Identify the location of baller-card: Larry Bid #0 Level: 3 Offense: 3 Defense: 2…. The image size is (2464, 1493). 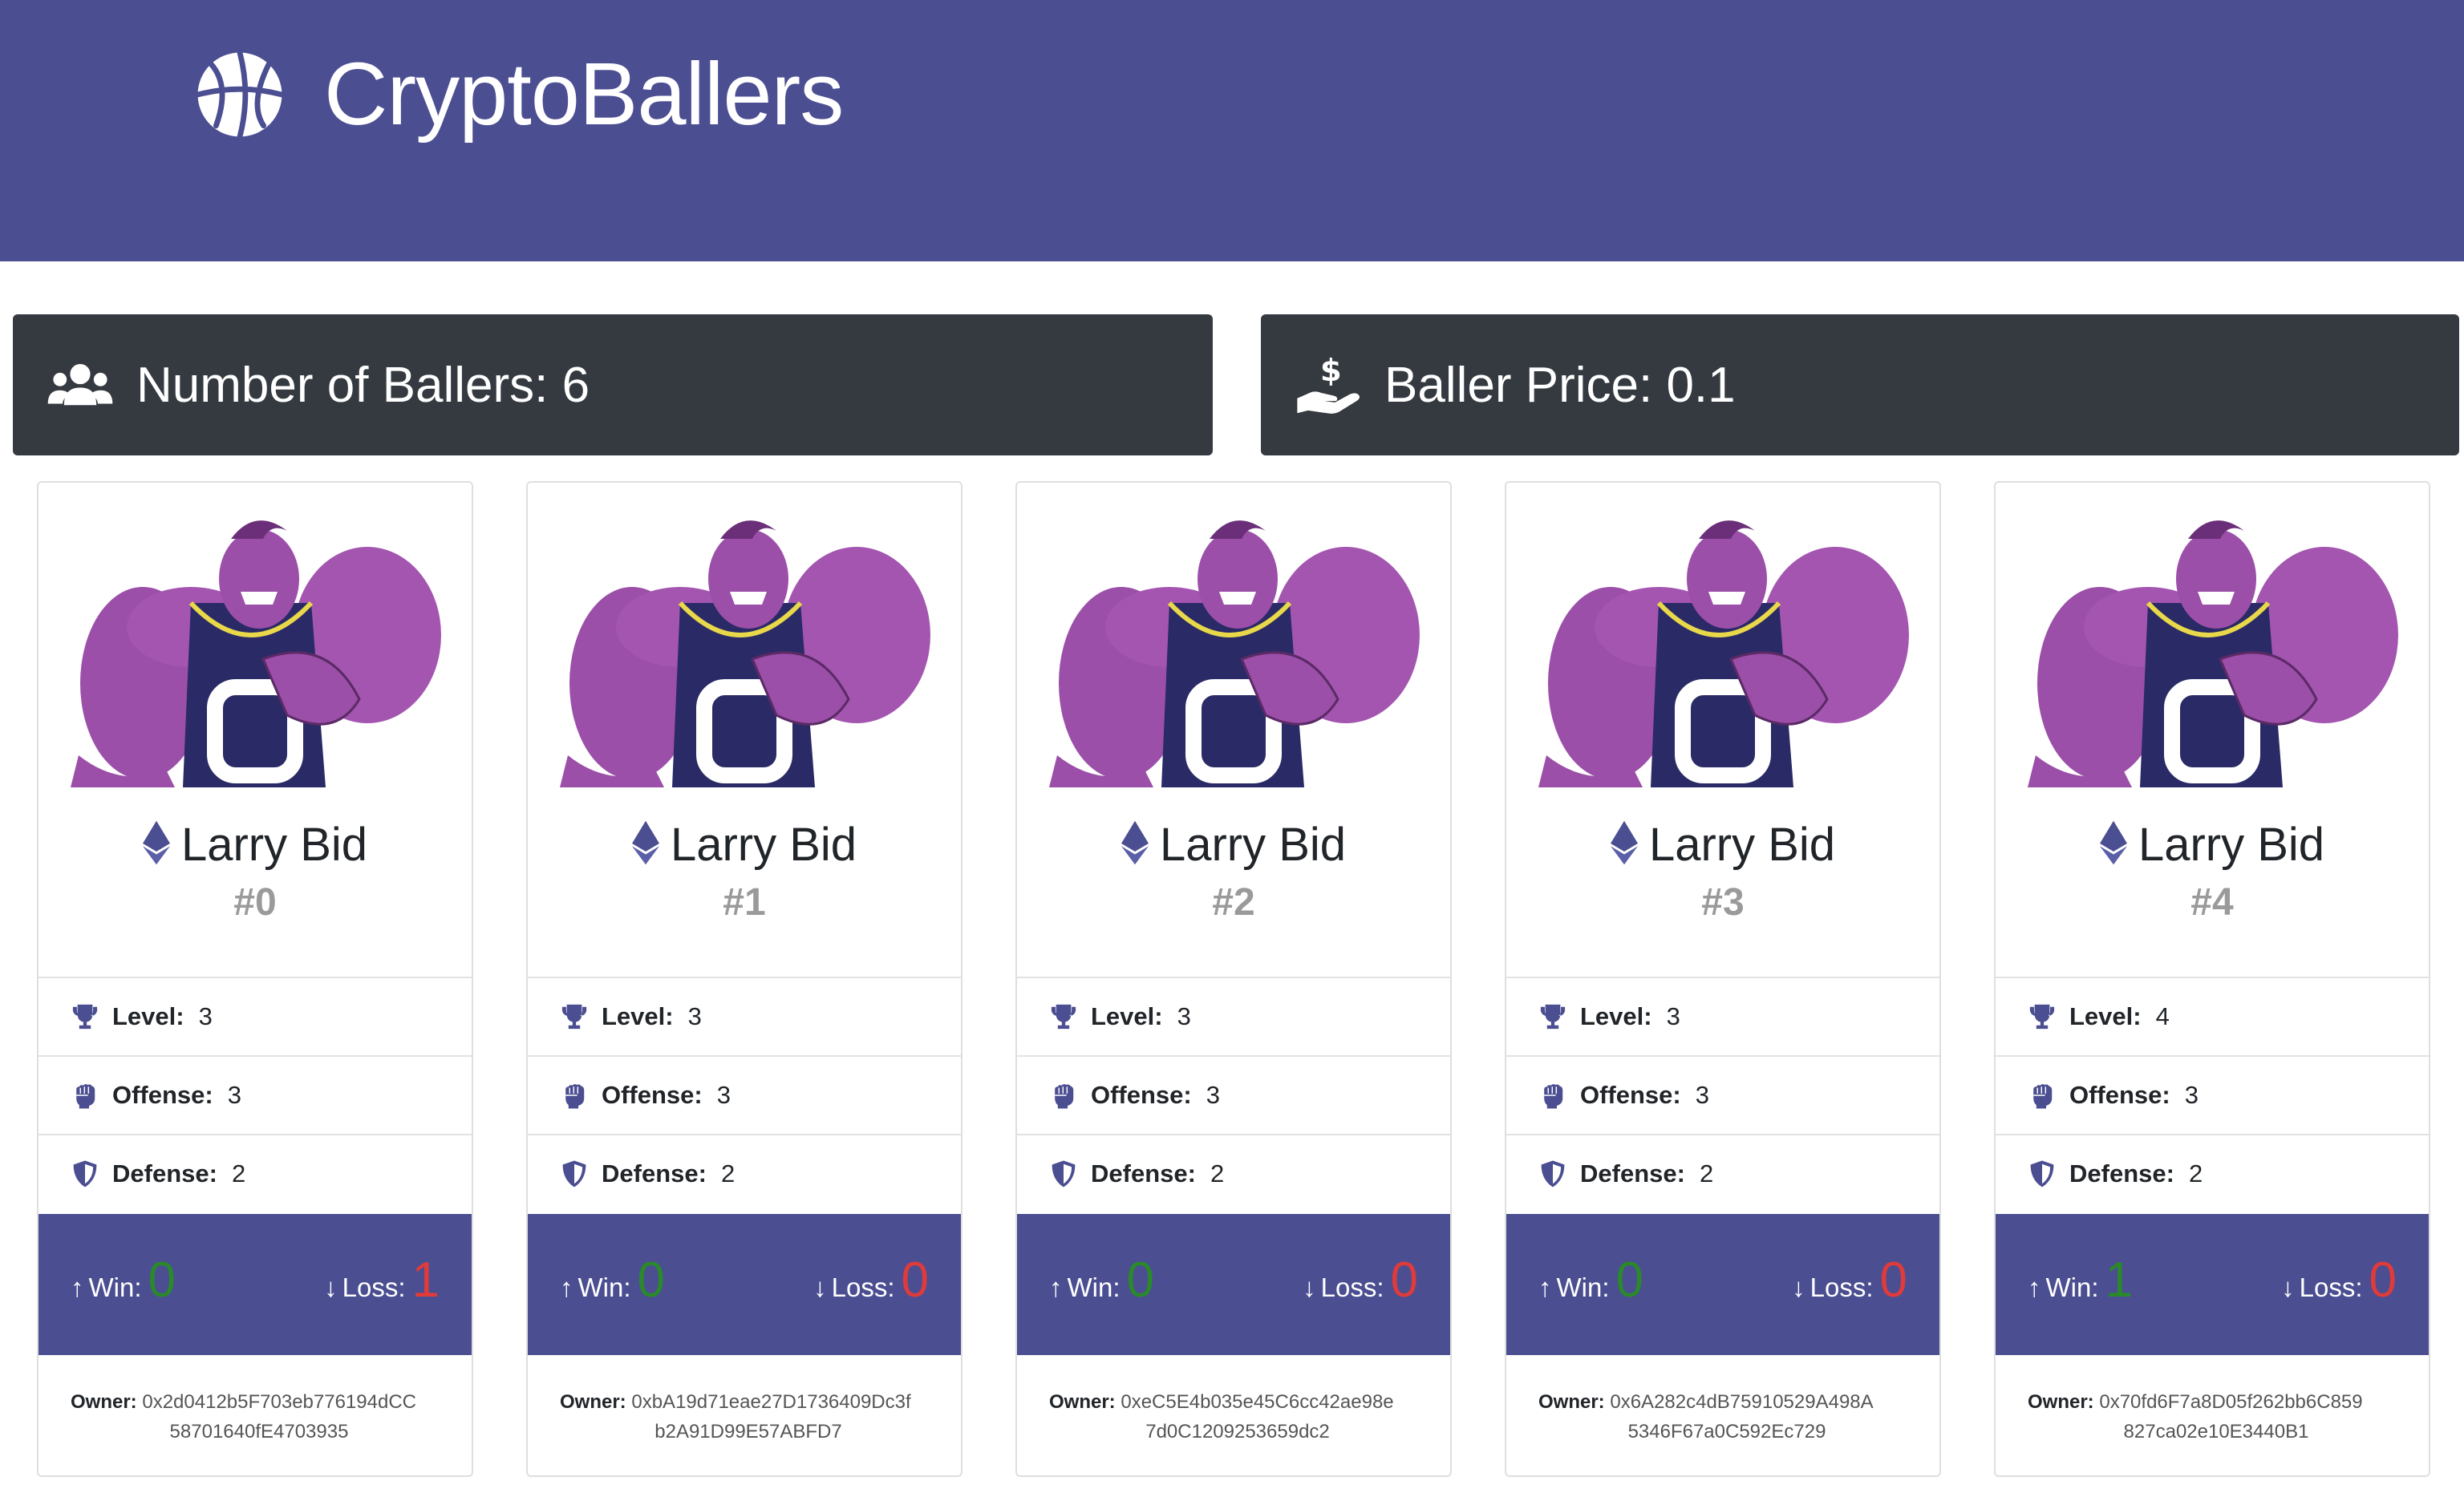
(255, 979).